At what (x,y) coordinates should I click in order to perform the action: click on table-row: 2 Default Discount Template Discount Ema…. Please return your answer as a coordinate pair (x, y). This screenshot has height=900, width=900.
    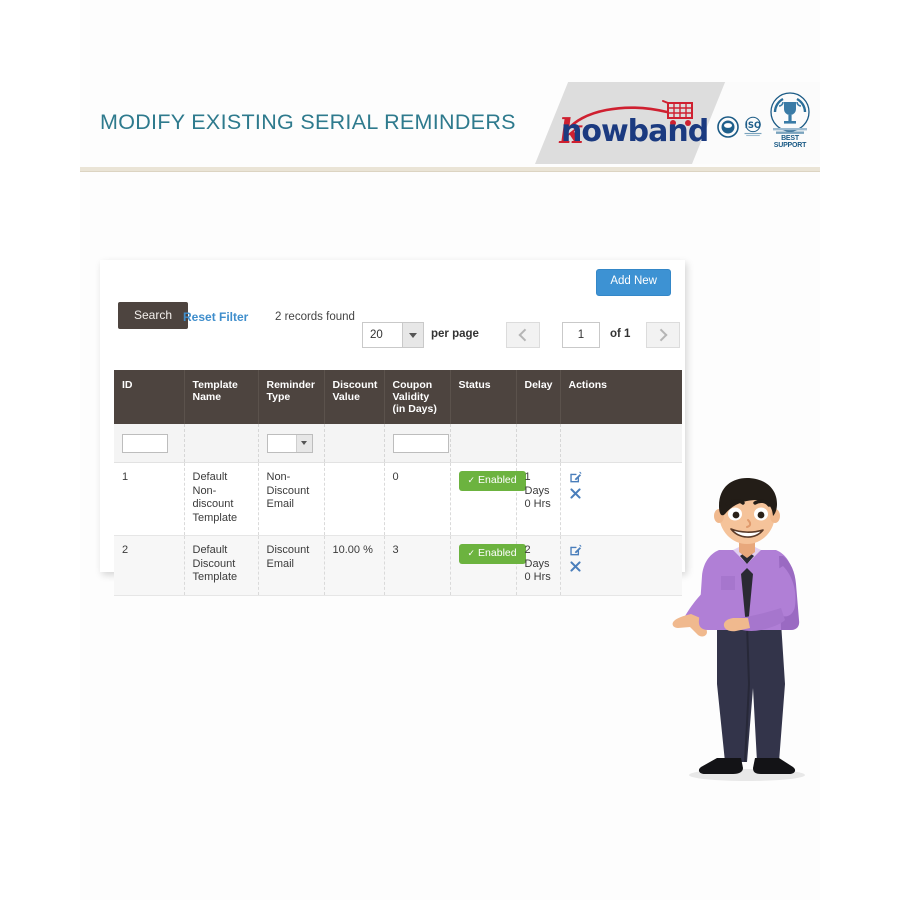
    Looking at the image, I should click on (398, 565).